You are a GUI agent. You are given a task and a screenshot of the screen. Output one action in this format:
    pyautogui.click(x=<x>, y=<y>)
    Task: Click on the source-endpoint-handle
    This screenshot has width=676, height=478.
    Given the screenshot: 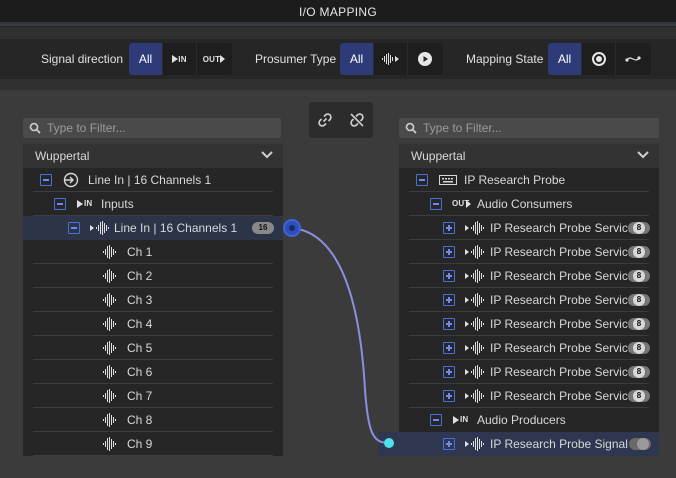 What is the action you would take?
    pyautogui.click(x=292, y=228)
    